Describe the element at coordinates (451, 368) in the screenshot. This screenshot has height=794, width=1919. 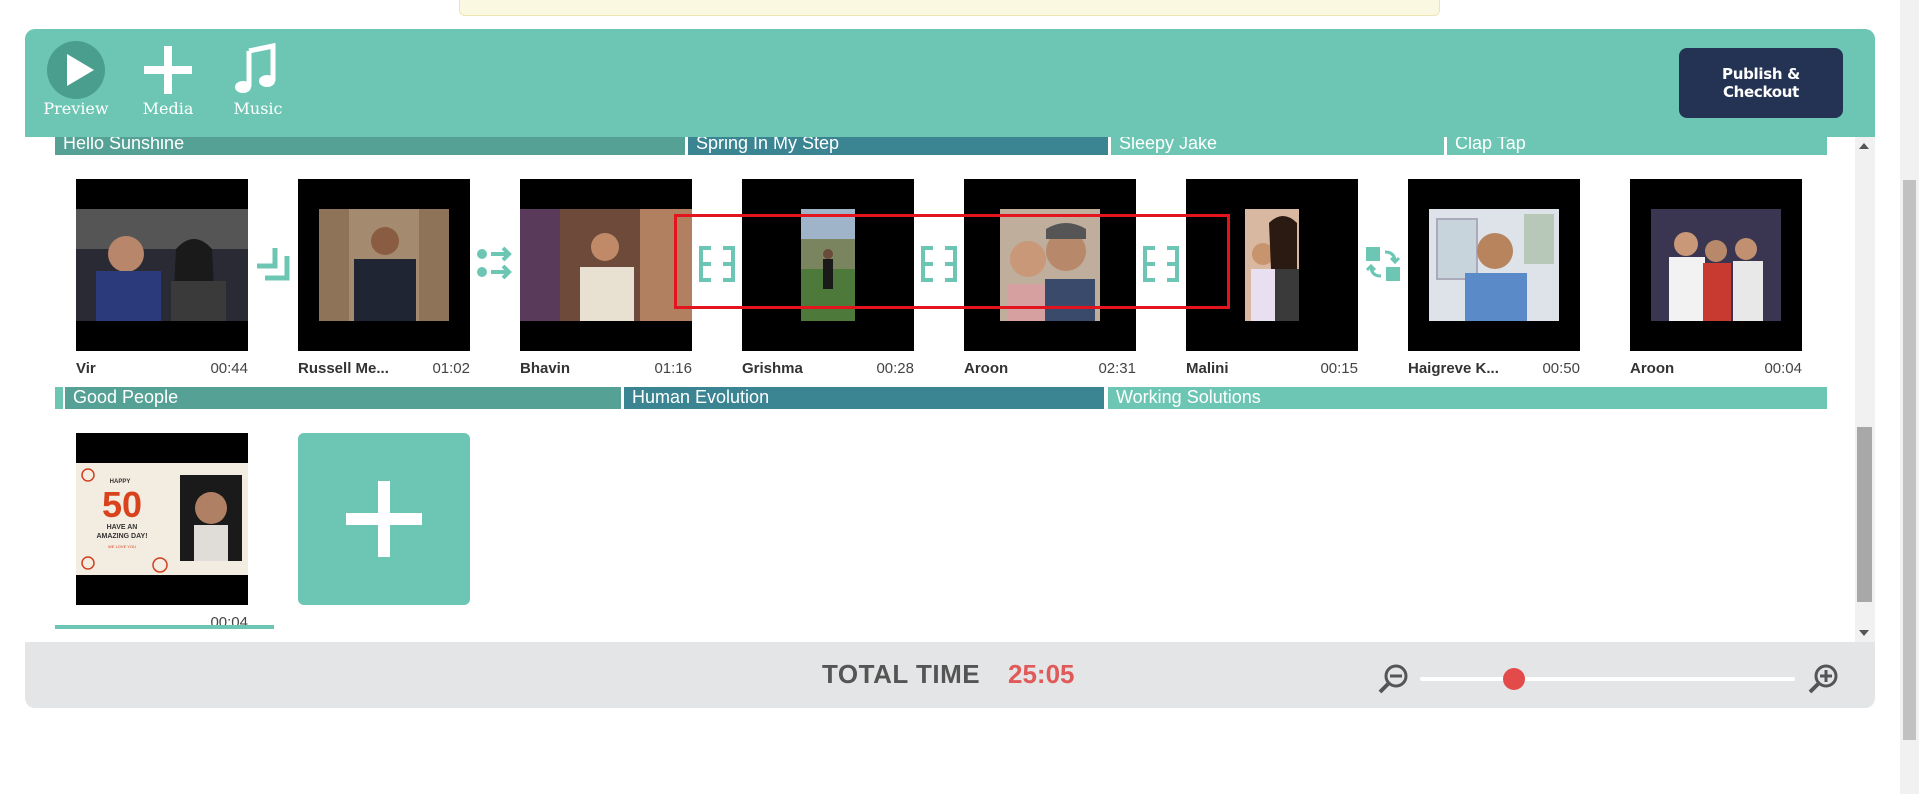
I see `clip-duration: 01:02` at that location.